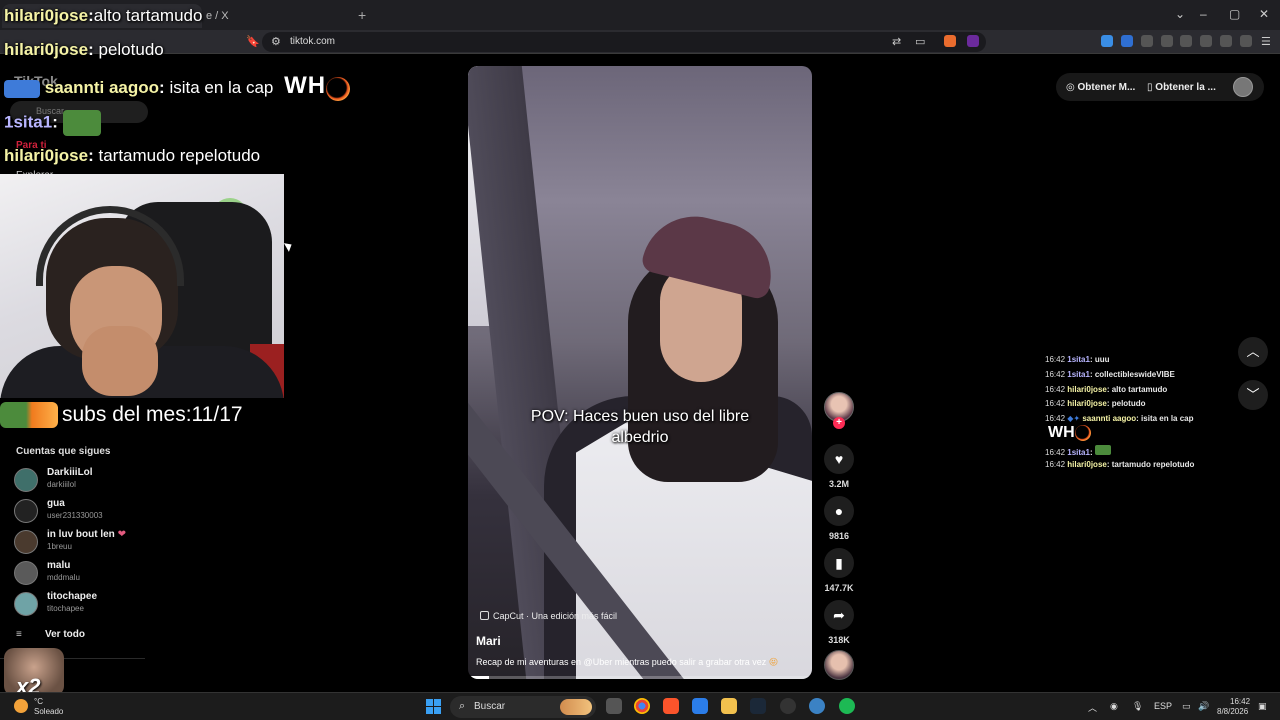 This screenshot has height=720, width=1280. What do you see at coordinates (1246, 41) in the screenshot?
I see `vpn-icon` at bounding box center [1246, 41].